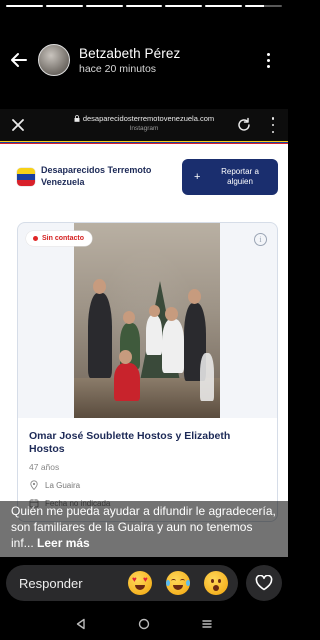  Describe the element at coordinates (148, 118) in the screenshot. I see `url-text: desaparecidosterremotovenezuela.com` at that location.